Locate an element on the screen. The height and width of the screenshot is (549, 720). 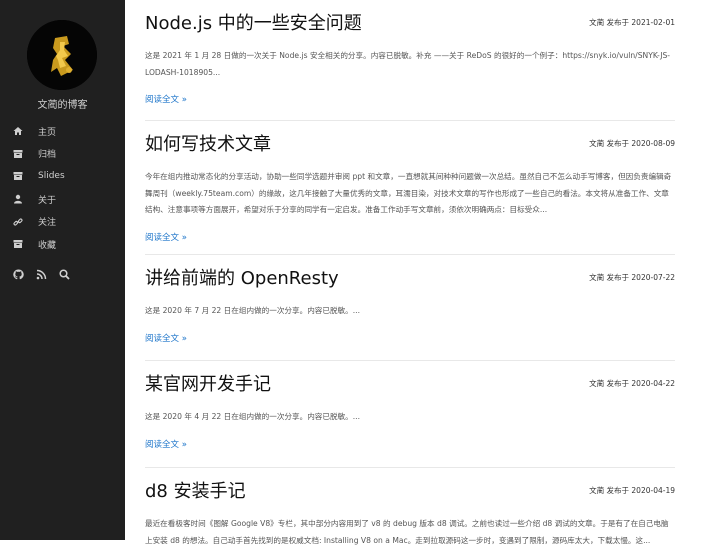
sidebar-item-favorites: 收藏 is located at coordinates (62, 244).